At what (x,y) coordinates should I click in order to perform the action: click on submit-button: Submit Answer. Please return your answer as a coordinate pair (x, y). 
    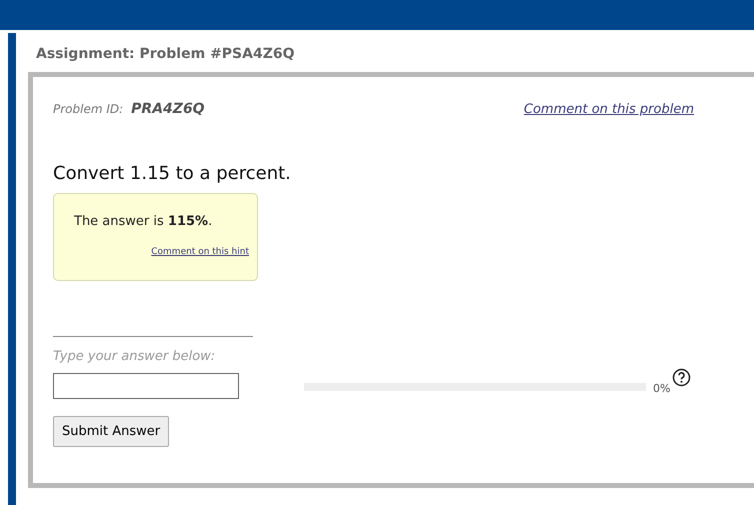
    Looking at the image, I should click on (111, 431).